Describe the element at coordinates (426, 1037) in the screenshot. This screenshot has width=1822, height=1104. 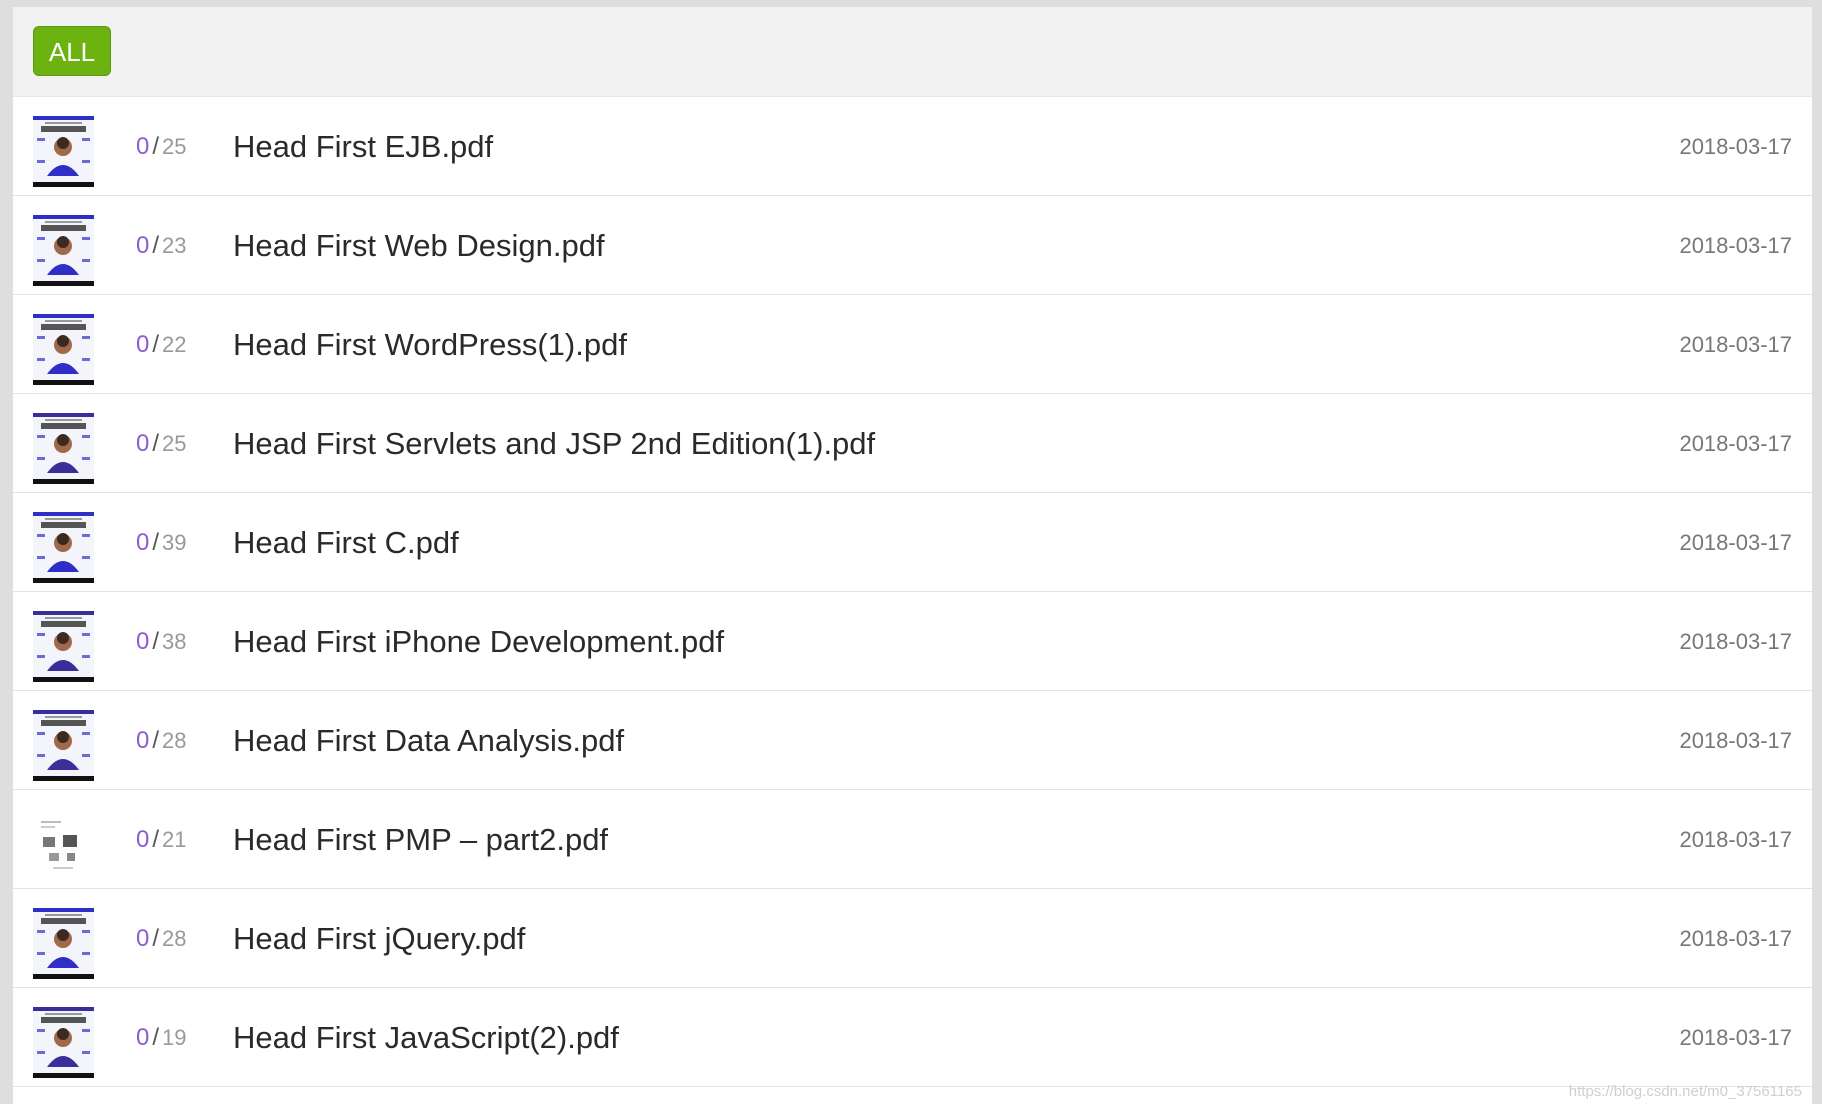
I see `file-name: Head First JavaScript(2).pdf` at that location.